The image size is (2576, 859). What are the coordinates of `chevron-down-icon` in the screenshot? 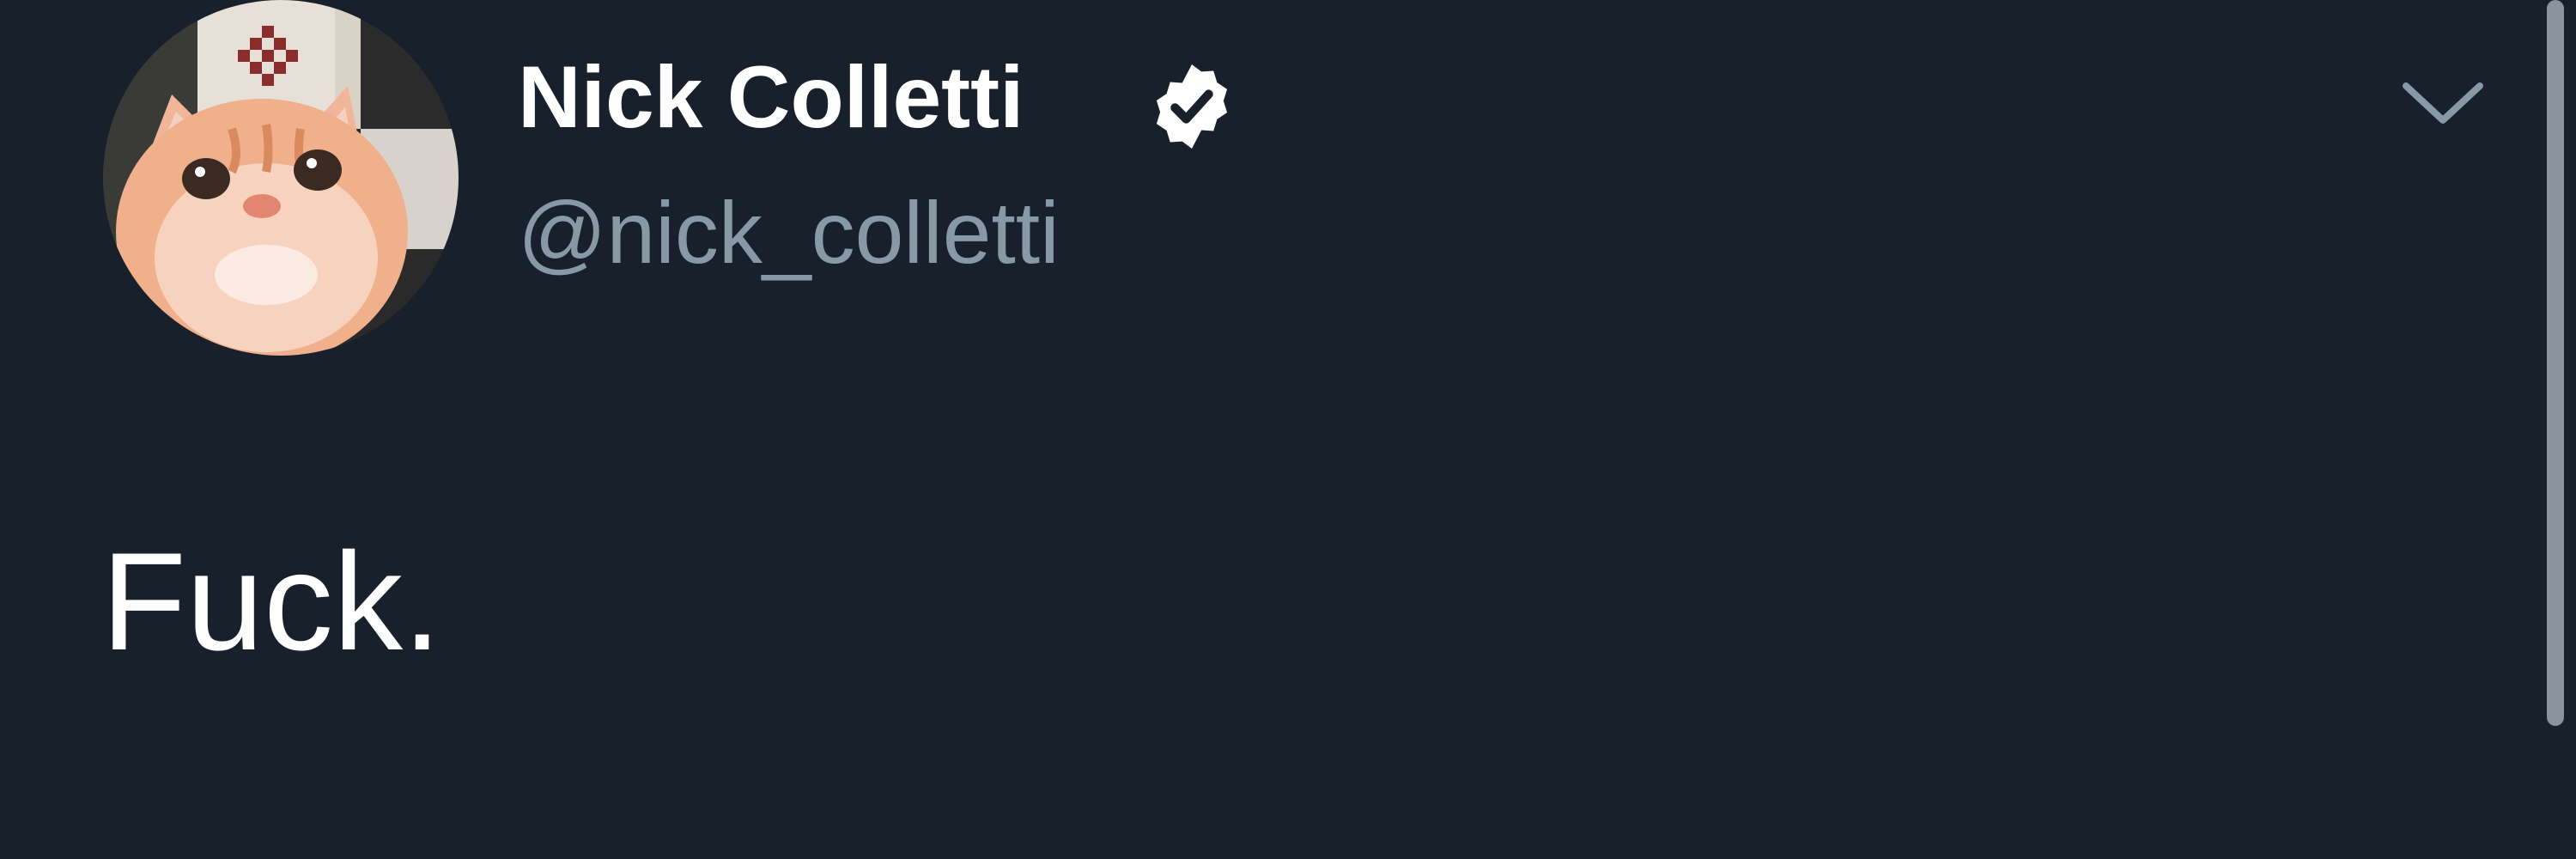 It's located at (2443, 103).